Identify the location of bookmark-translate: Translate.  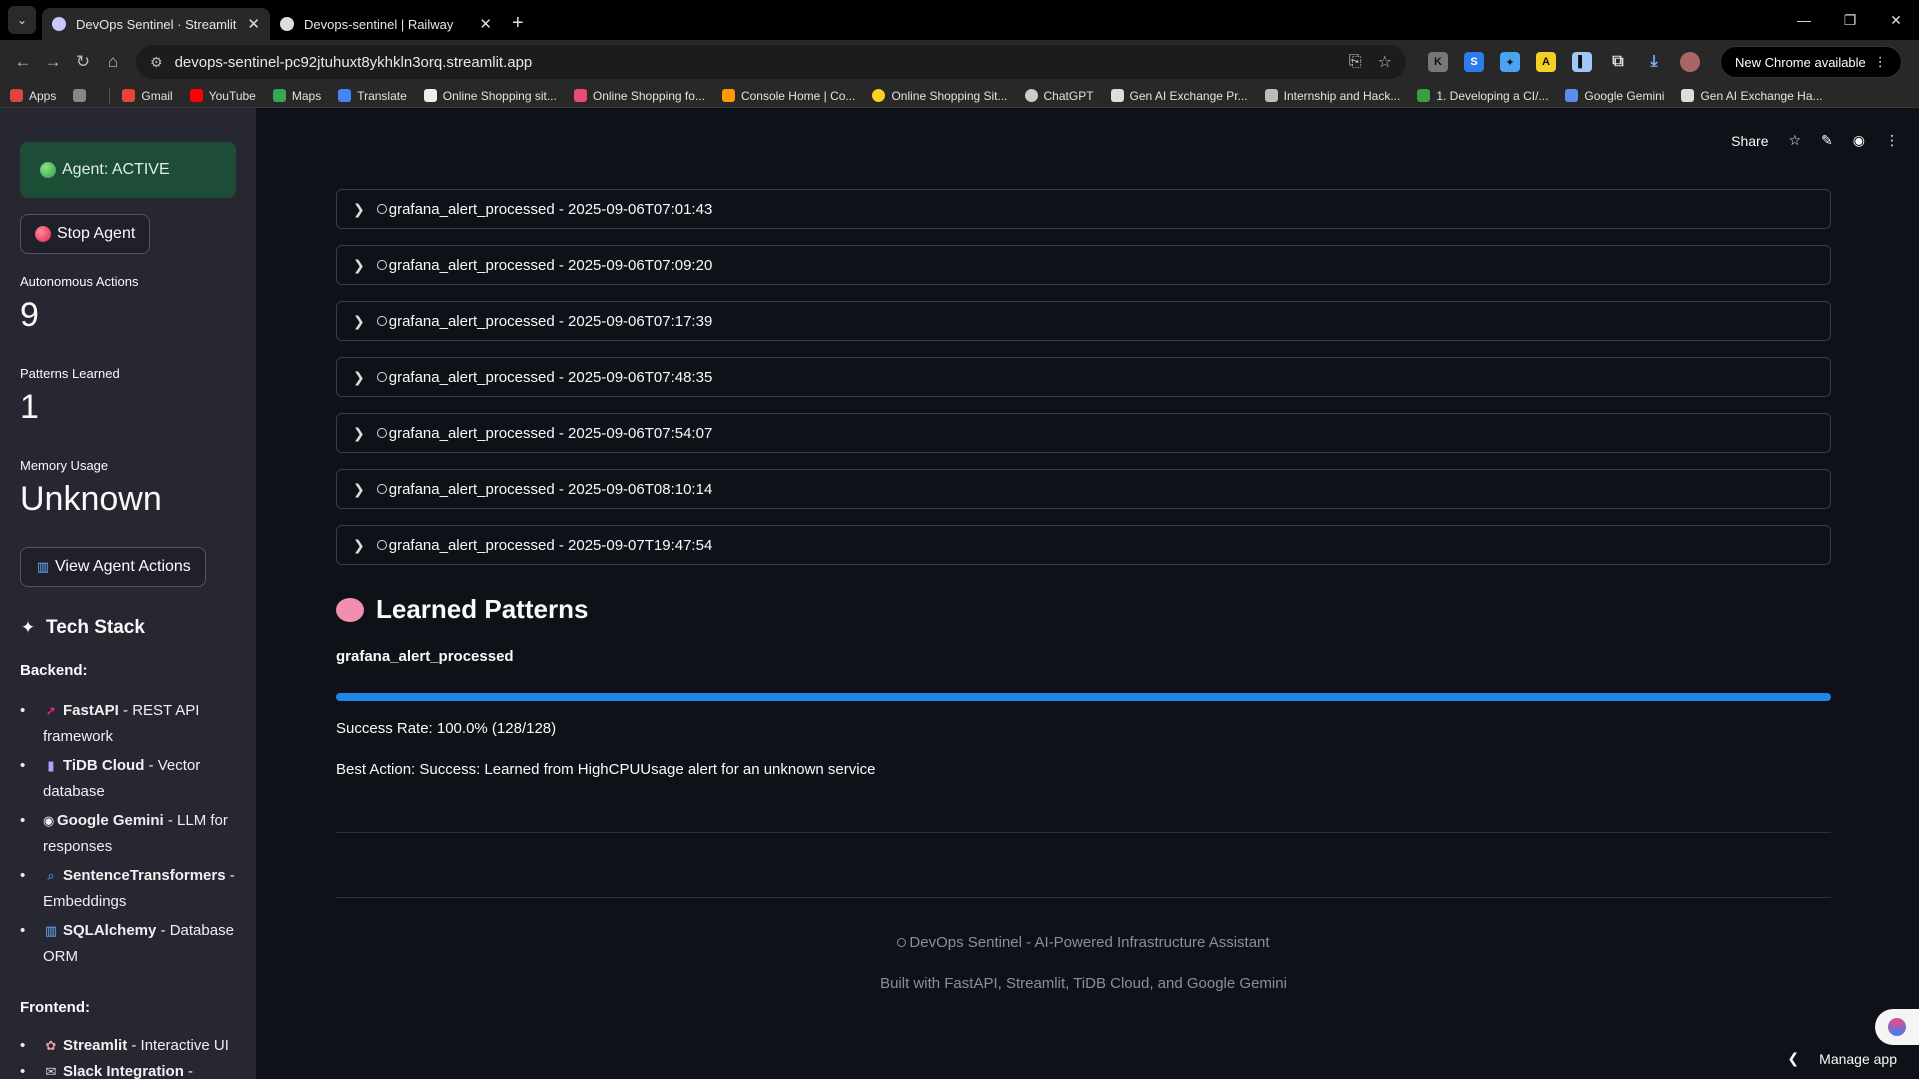
(372, 96).